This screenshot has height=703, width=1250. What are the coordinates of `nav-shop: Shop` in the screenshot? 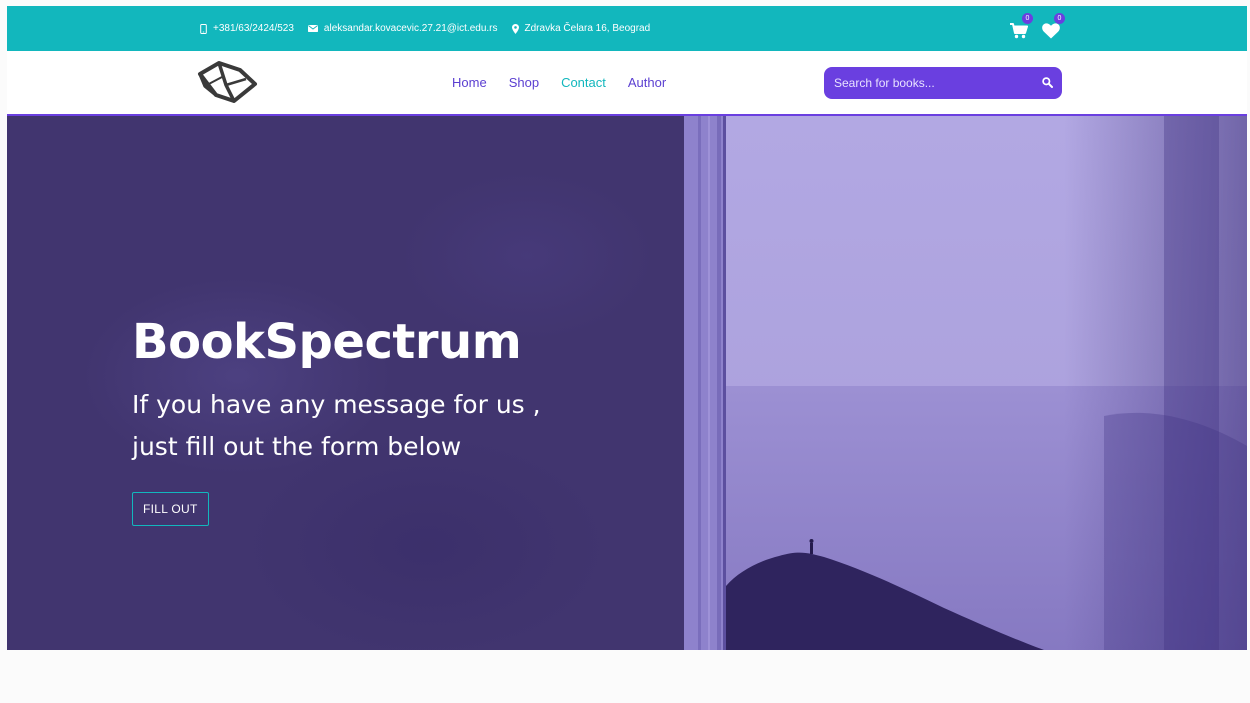 It's located at (524, 82).